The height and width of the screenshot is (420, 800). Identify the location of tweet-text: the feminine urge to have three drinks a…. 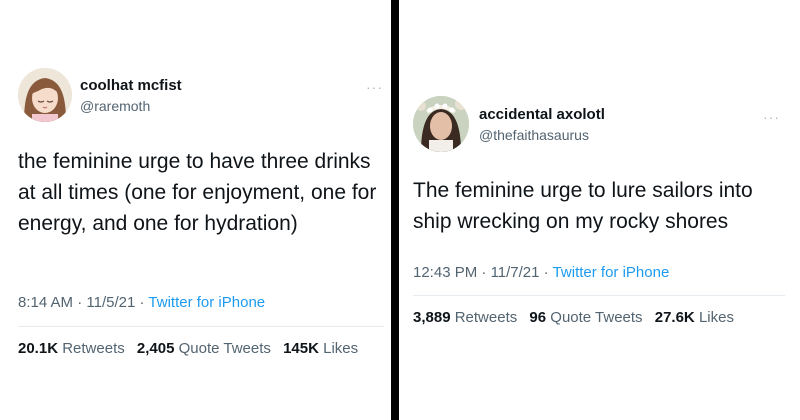
(197, 192).